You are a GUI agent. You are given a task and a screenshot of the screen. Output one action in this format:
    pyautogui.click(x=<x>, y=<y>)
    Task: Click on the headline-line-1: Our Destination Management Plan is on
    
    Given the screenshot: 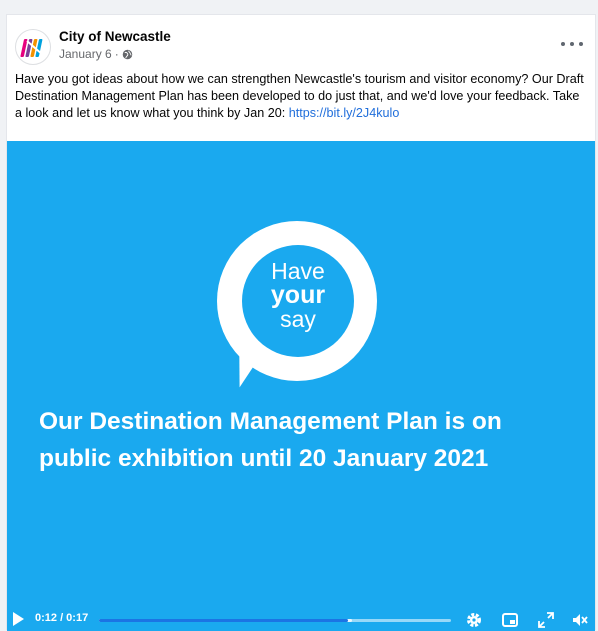 What is the action you would take?
    pyautogui.click(x=270, y=421)
    